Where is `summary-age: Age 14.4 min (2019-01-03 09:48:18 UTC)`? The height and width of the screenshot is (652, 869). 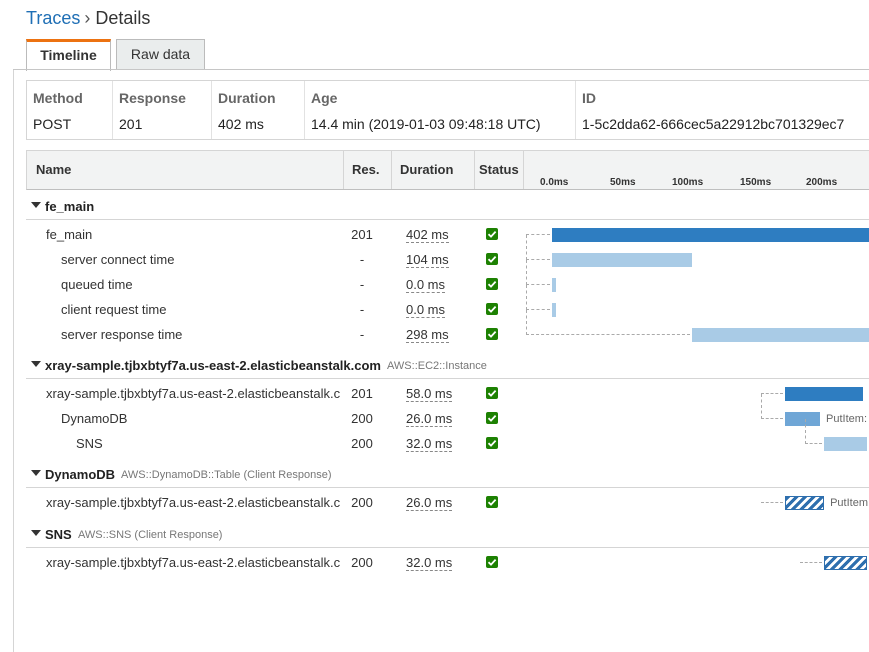
summary-age: Age 14.4 min (2019-01-03 09:48:18 UTC) is located at coordinates (439, 110).